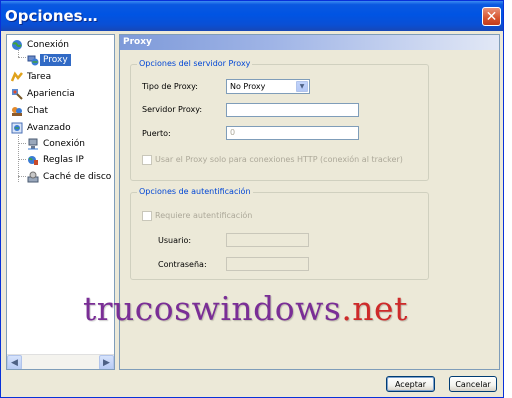  Describe the element at coordinates (195, 191) in the screenshot. I see `authentication-legend: Opciones de autentificación` at that location.